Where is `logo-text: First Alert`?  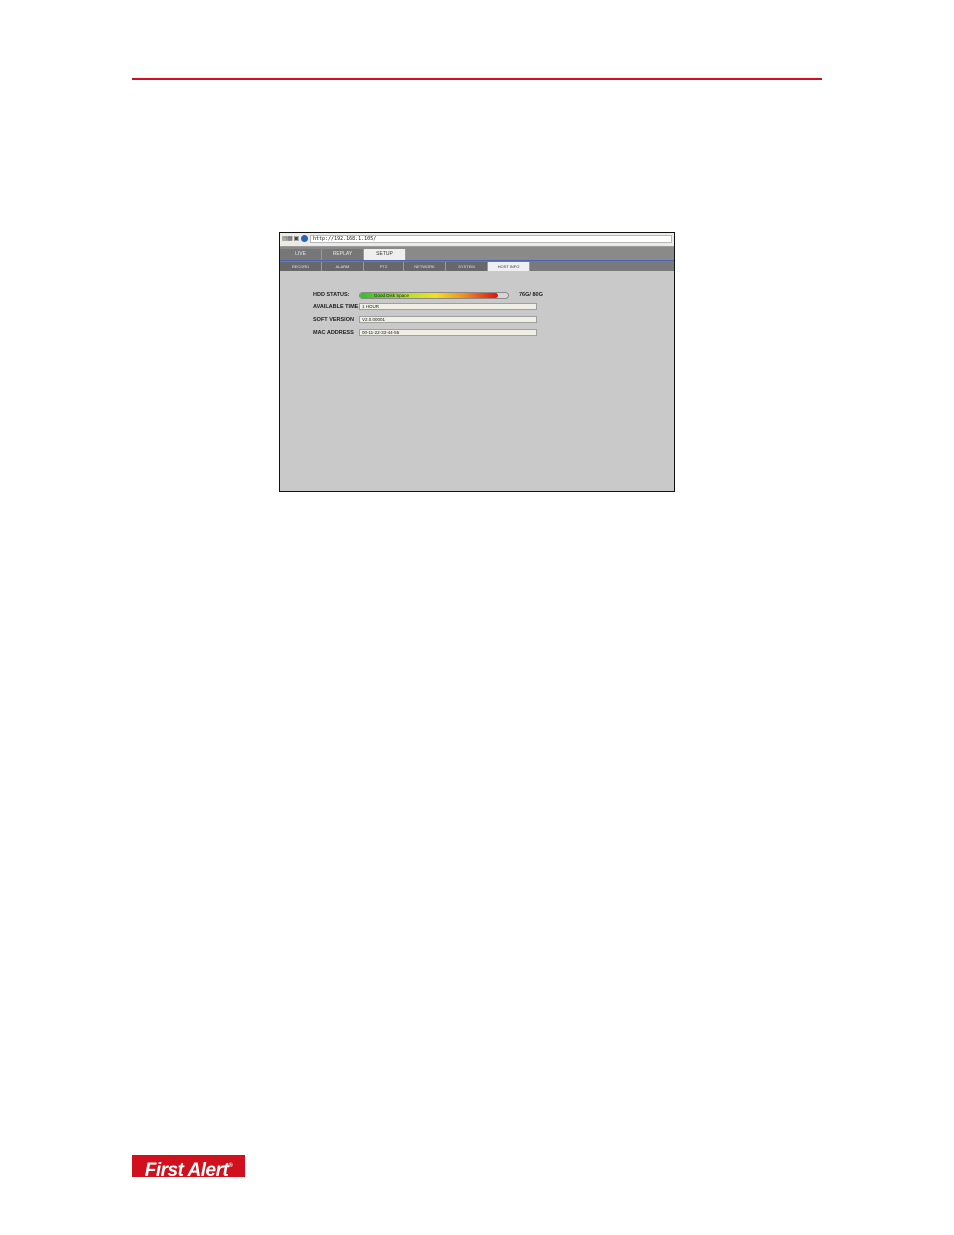
logo-text: First Alert is located at coordinates (186, 1170).